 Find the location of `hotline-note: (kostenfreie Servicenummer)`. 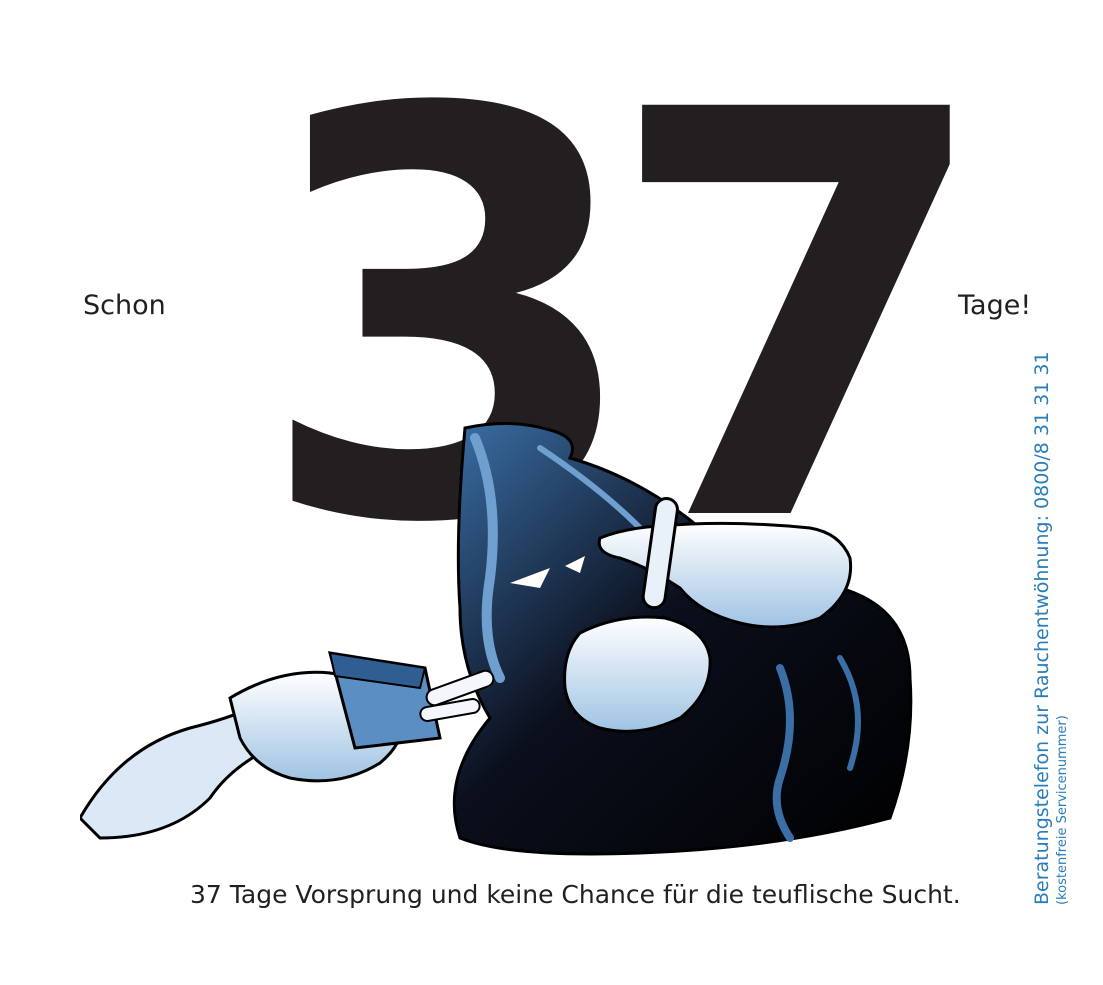

hotline-note: (kostenfreie Servicenummer) is located at coordinates (1062, 810).